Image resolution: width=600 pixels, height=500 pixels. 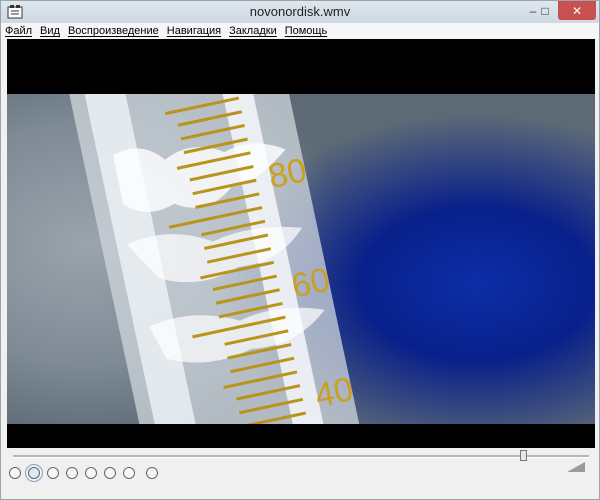 I want to click on pause-icon, so click(x=34, y=473).